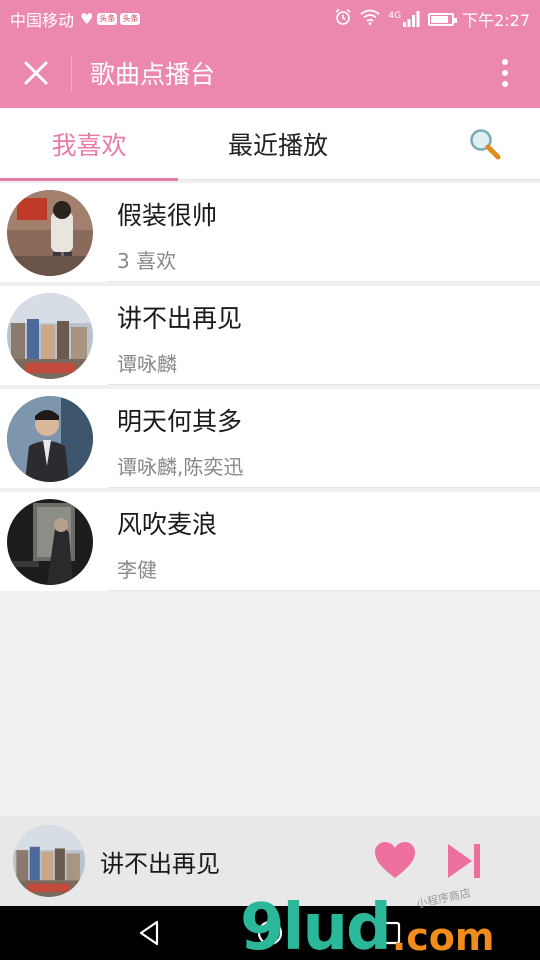 Image resolution: width=540 pixels, height=960 pixels. Describe the element at coordinates (42, 20) in the screenshot. I see `carrier-name: 中国移动` at that location.